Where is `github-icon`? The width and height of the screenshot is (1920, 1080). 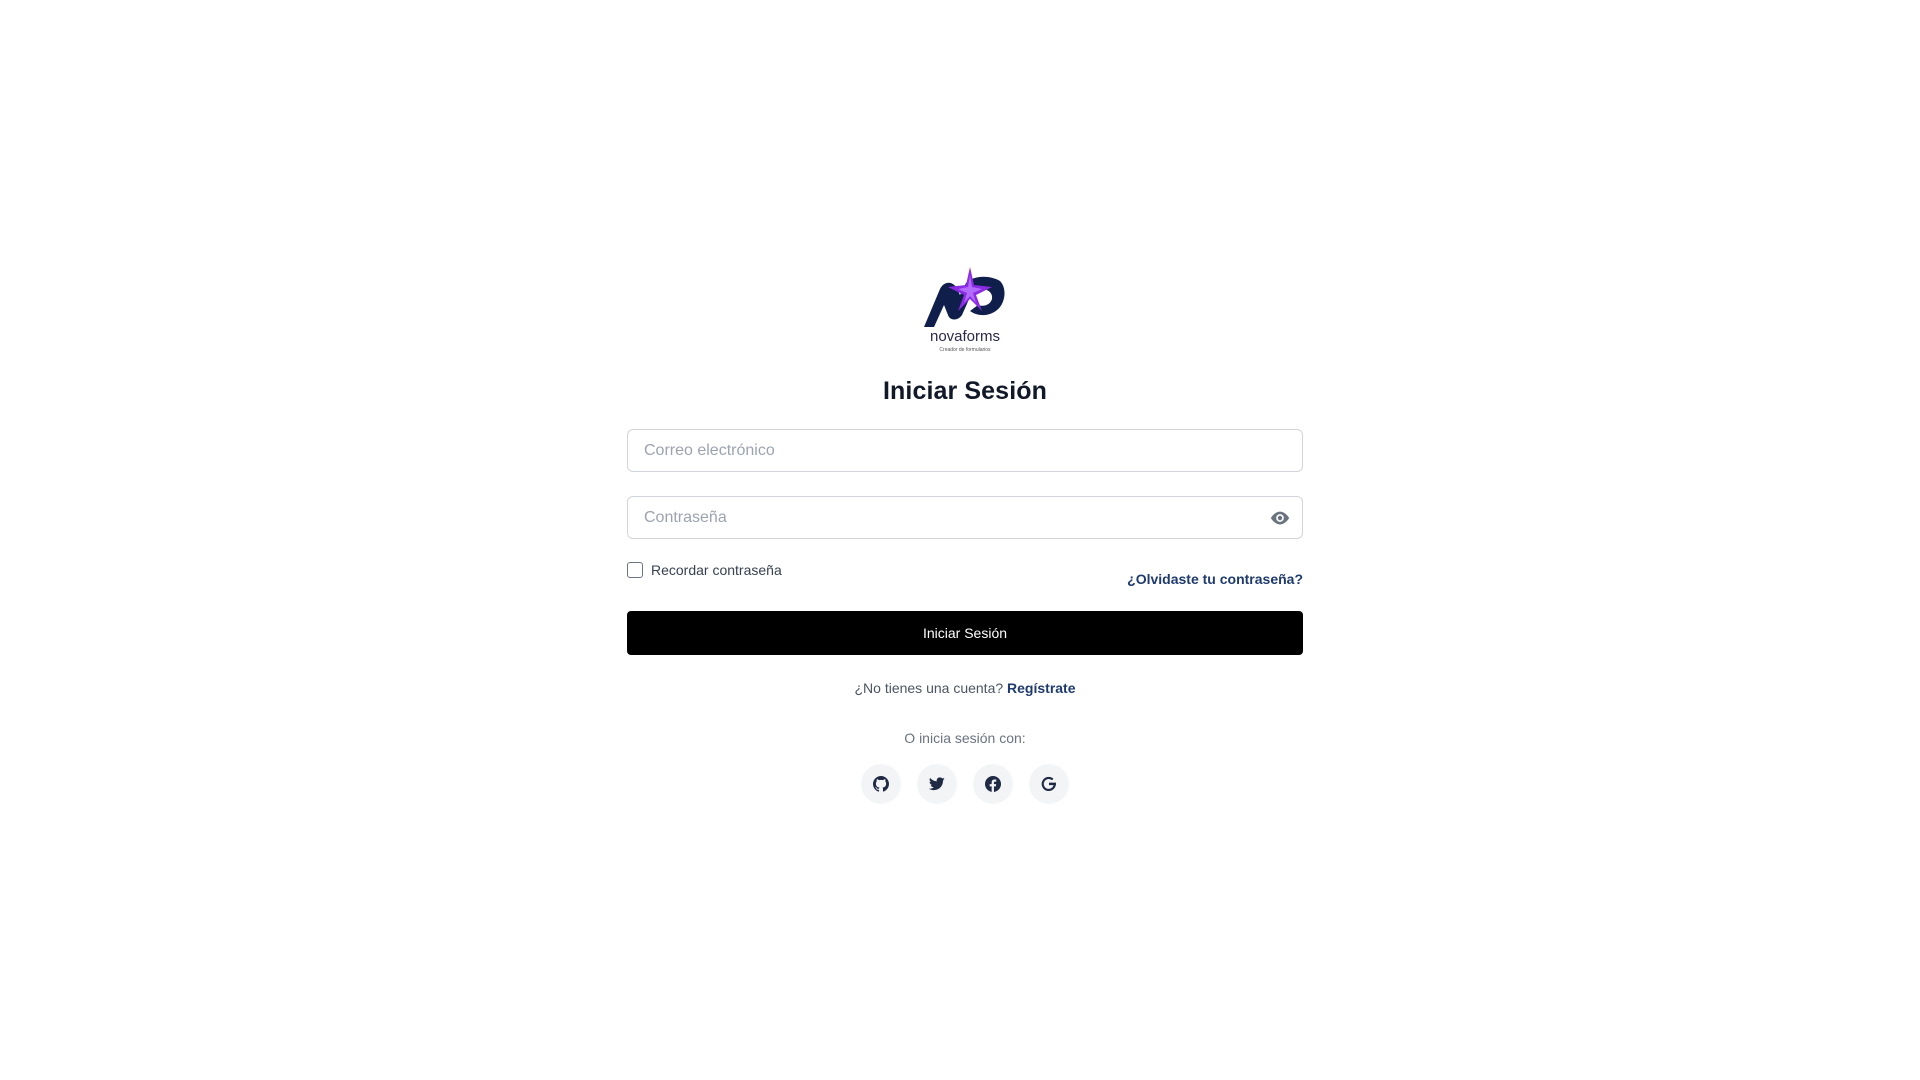 github-icon is located at coordinates (881, 784).